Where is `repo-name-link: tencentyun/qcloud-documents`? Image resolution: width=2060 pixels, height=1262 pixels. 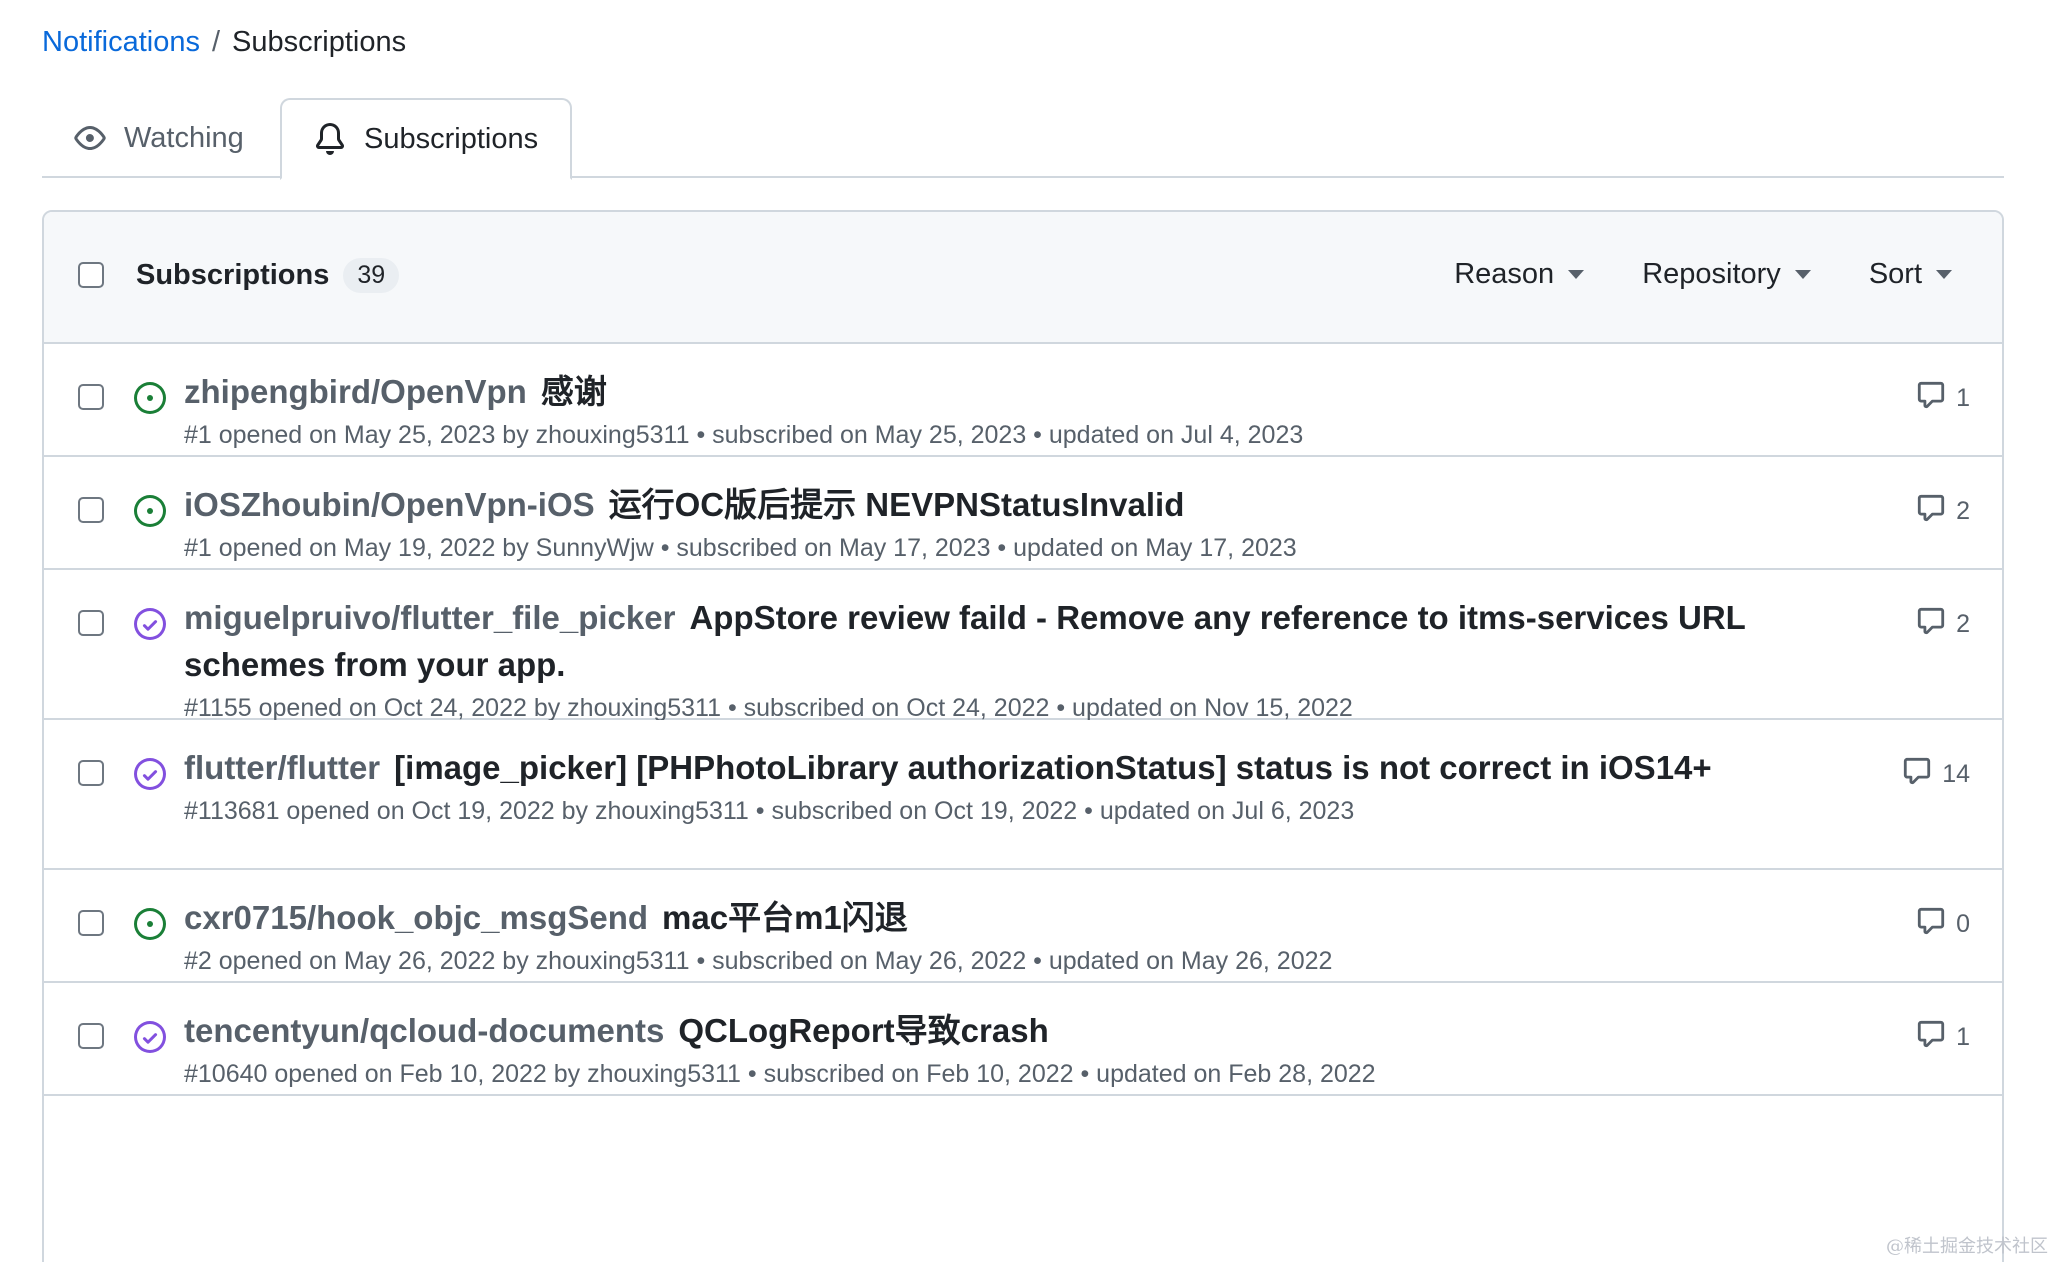 repo-name-link: tencentyun/qcloud-documents is located at coordinates (424, 1030).